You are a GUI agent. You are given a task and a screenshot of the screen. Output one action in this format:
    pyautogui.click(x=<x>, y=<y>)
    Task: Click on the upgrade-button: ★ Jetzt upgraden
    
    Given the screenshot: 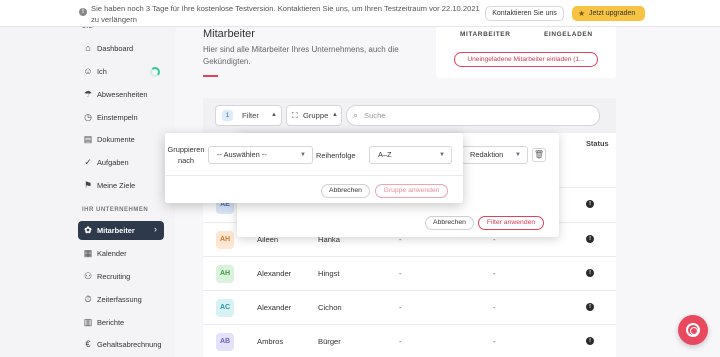 What is the action you would take?
    pyautogui.click(x=608, y=13)
    